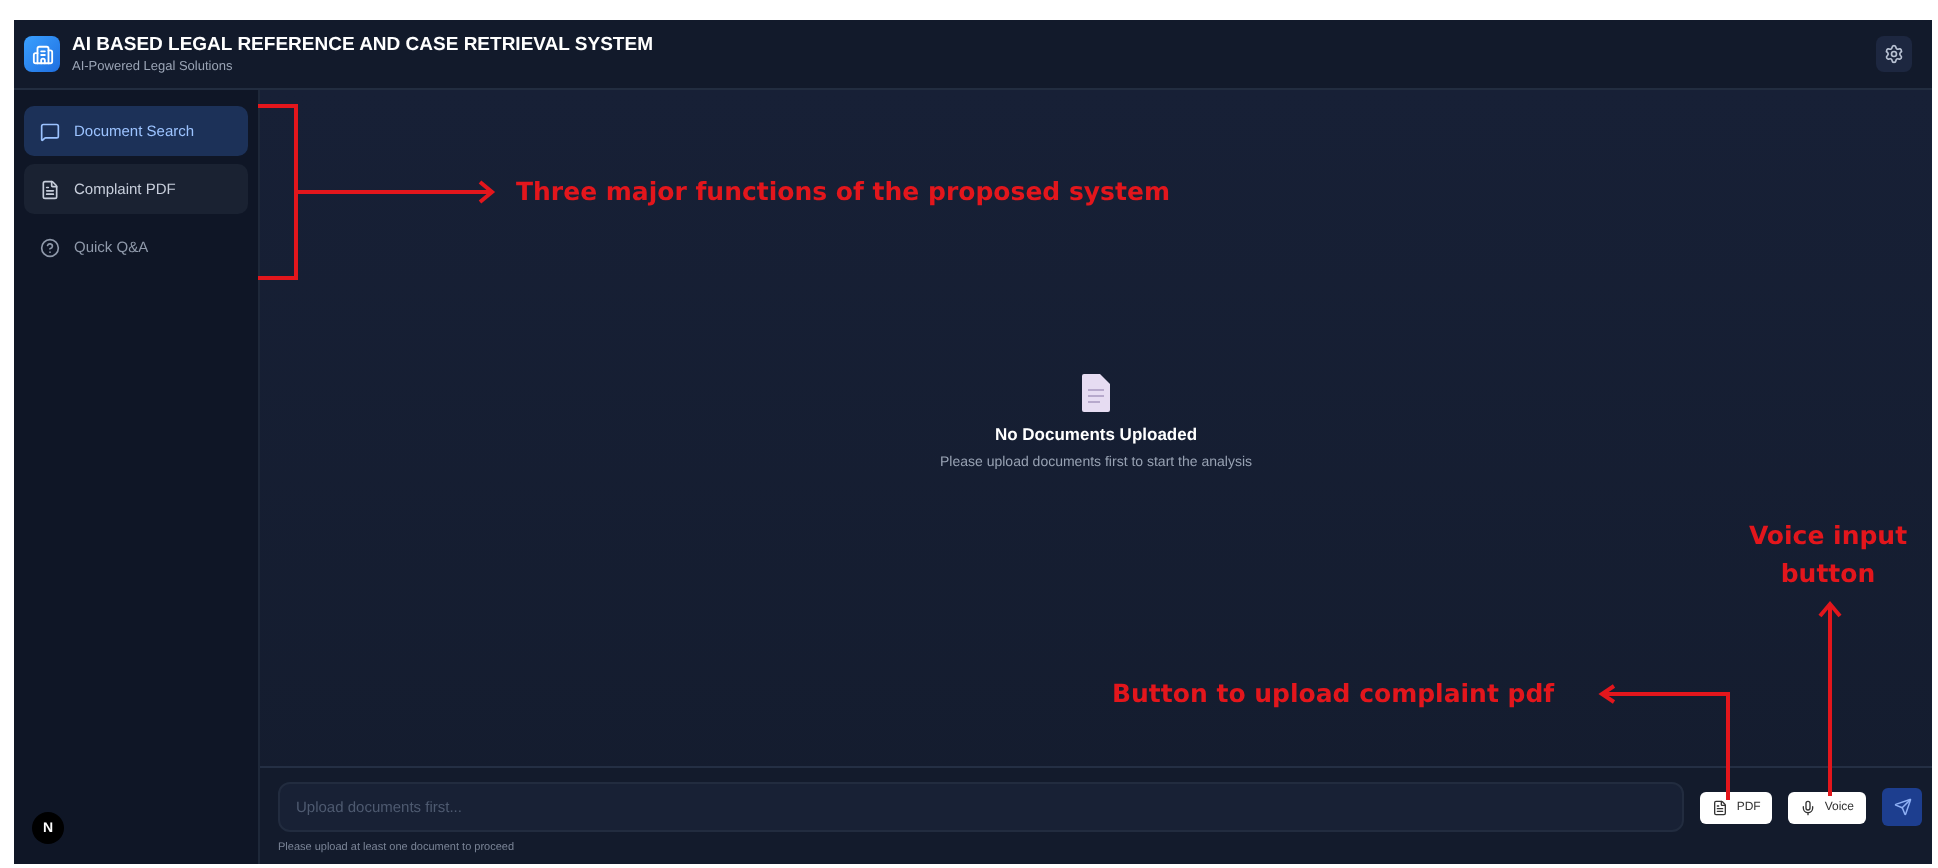  I want to click on document-icon, so click(1096, 393).